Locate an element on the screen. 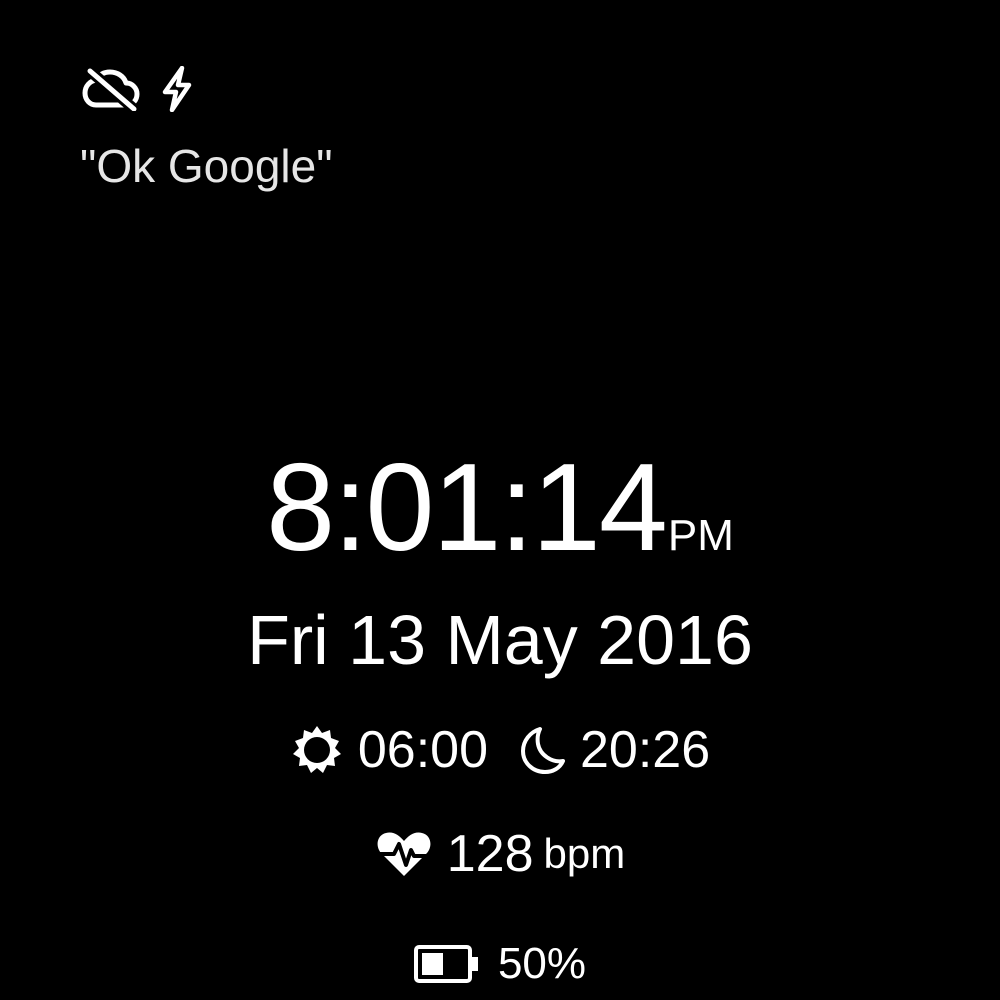 The width and height of the screenshot is (1000, 1000). clock-time: 8:01:14 is located at coordinates (467, 508).